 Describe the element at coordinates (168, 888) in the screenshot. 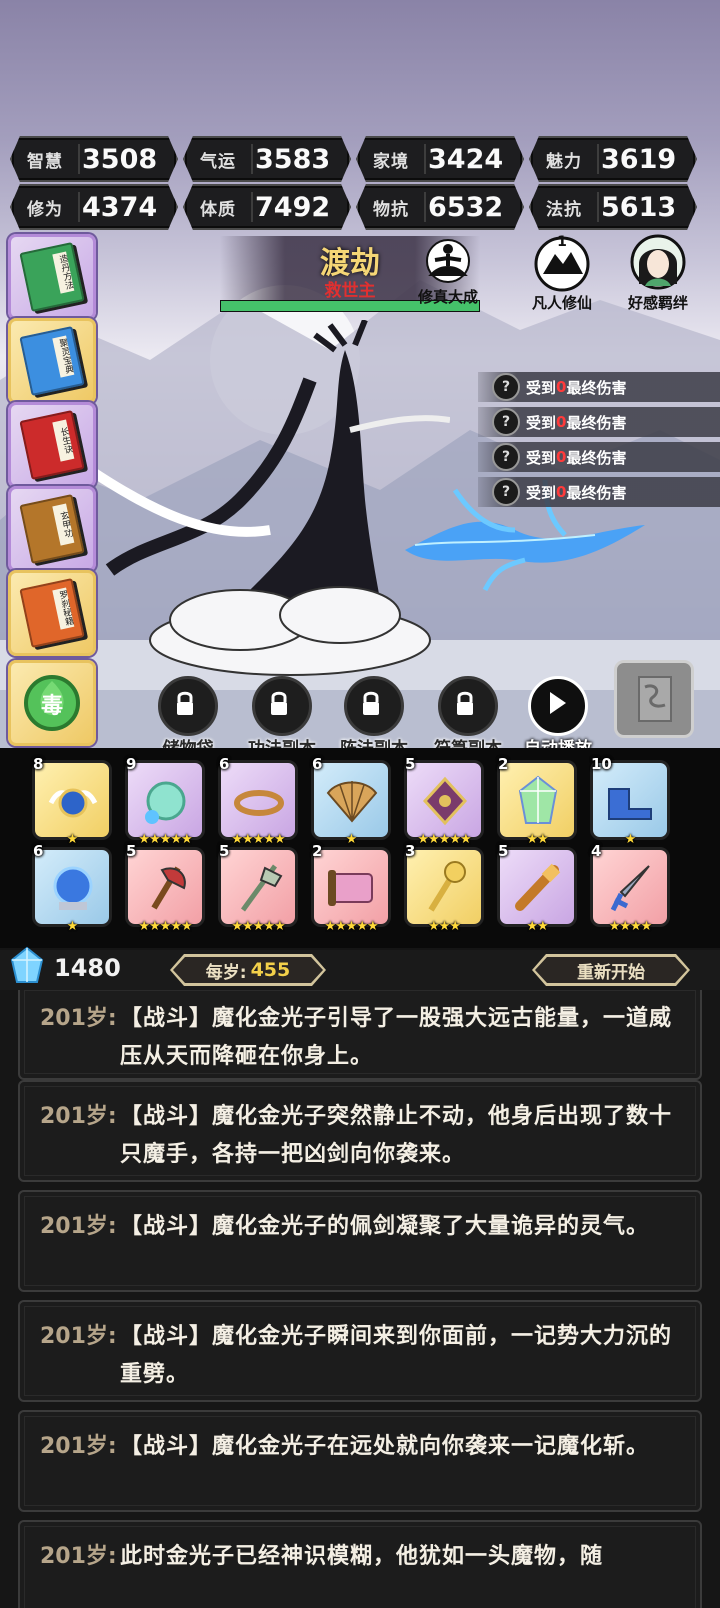

I see `battle-axe-icon` at that location.